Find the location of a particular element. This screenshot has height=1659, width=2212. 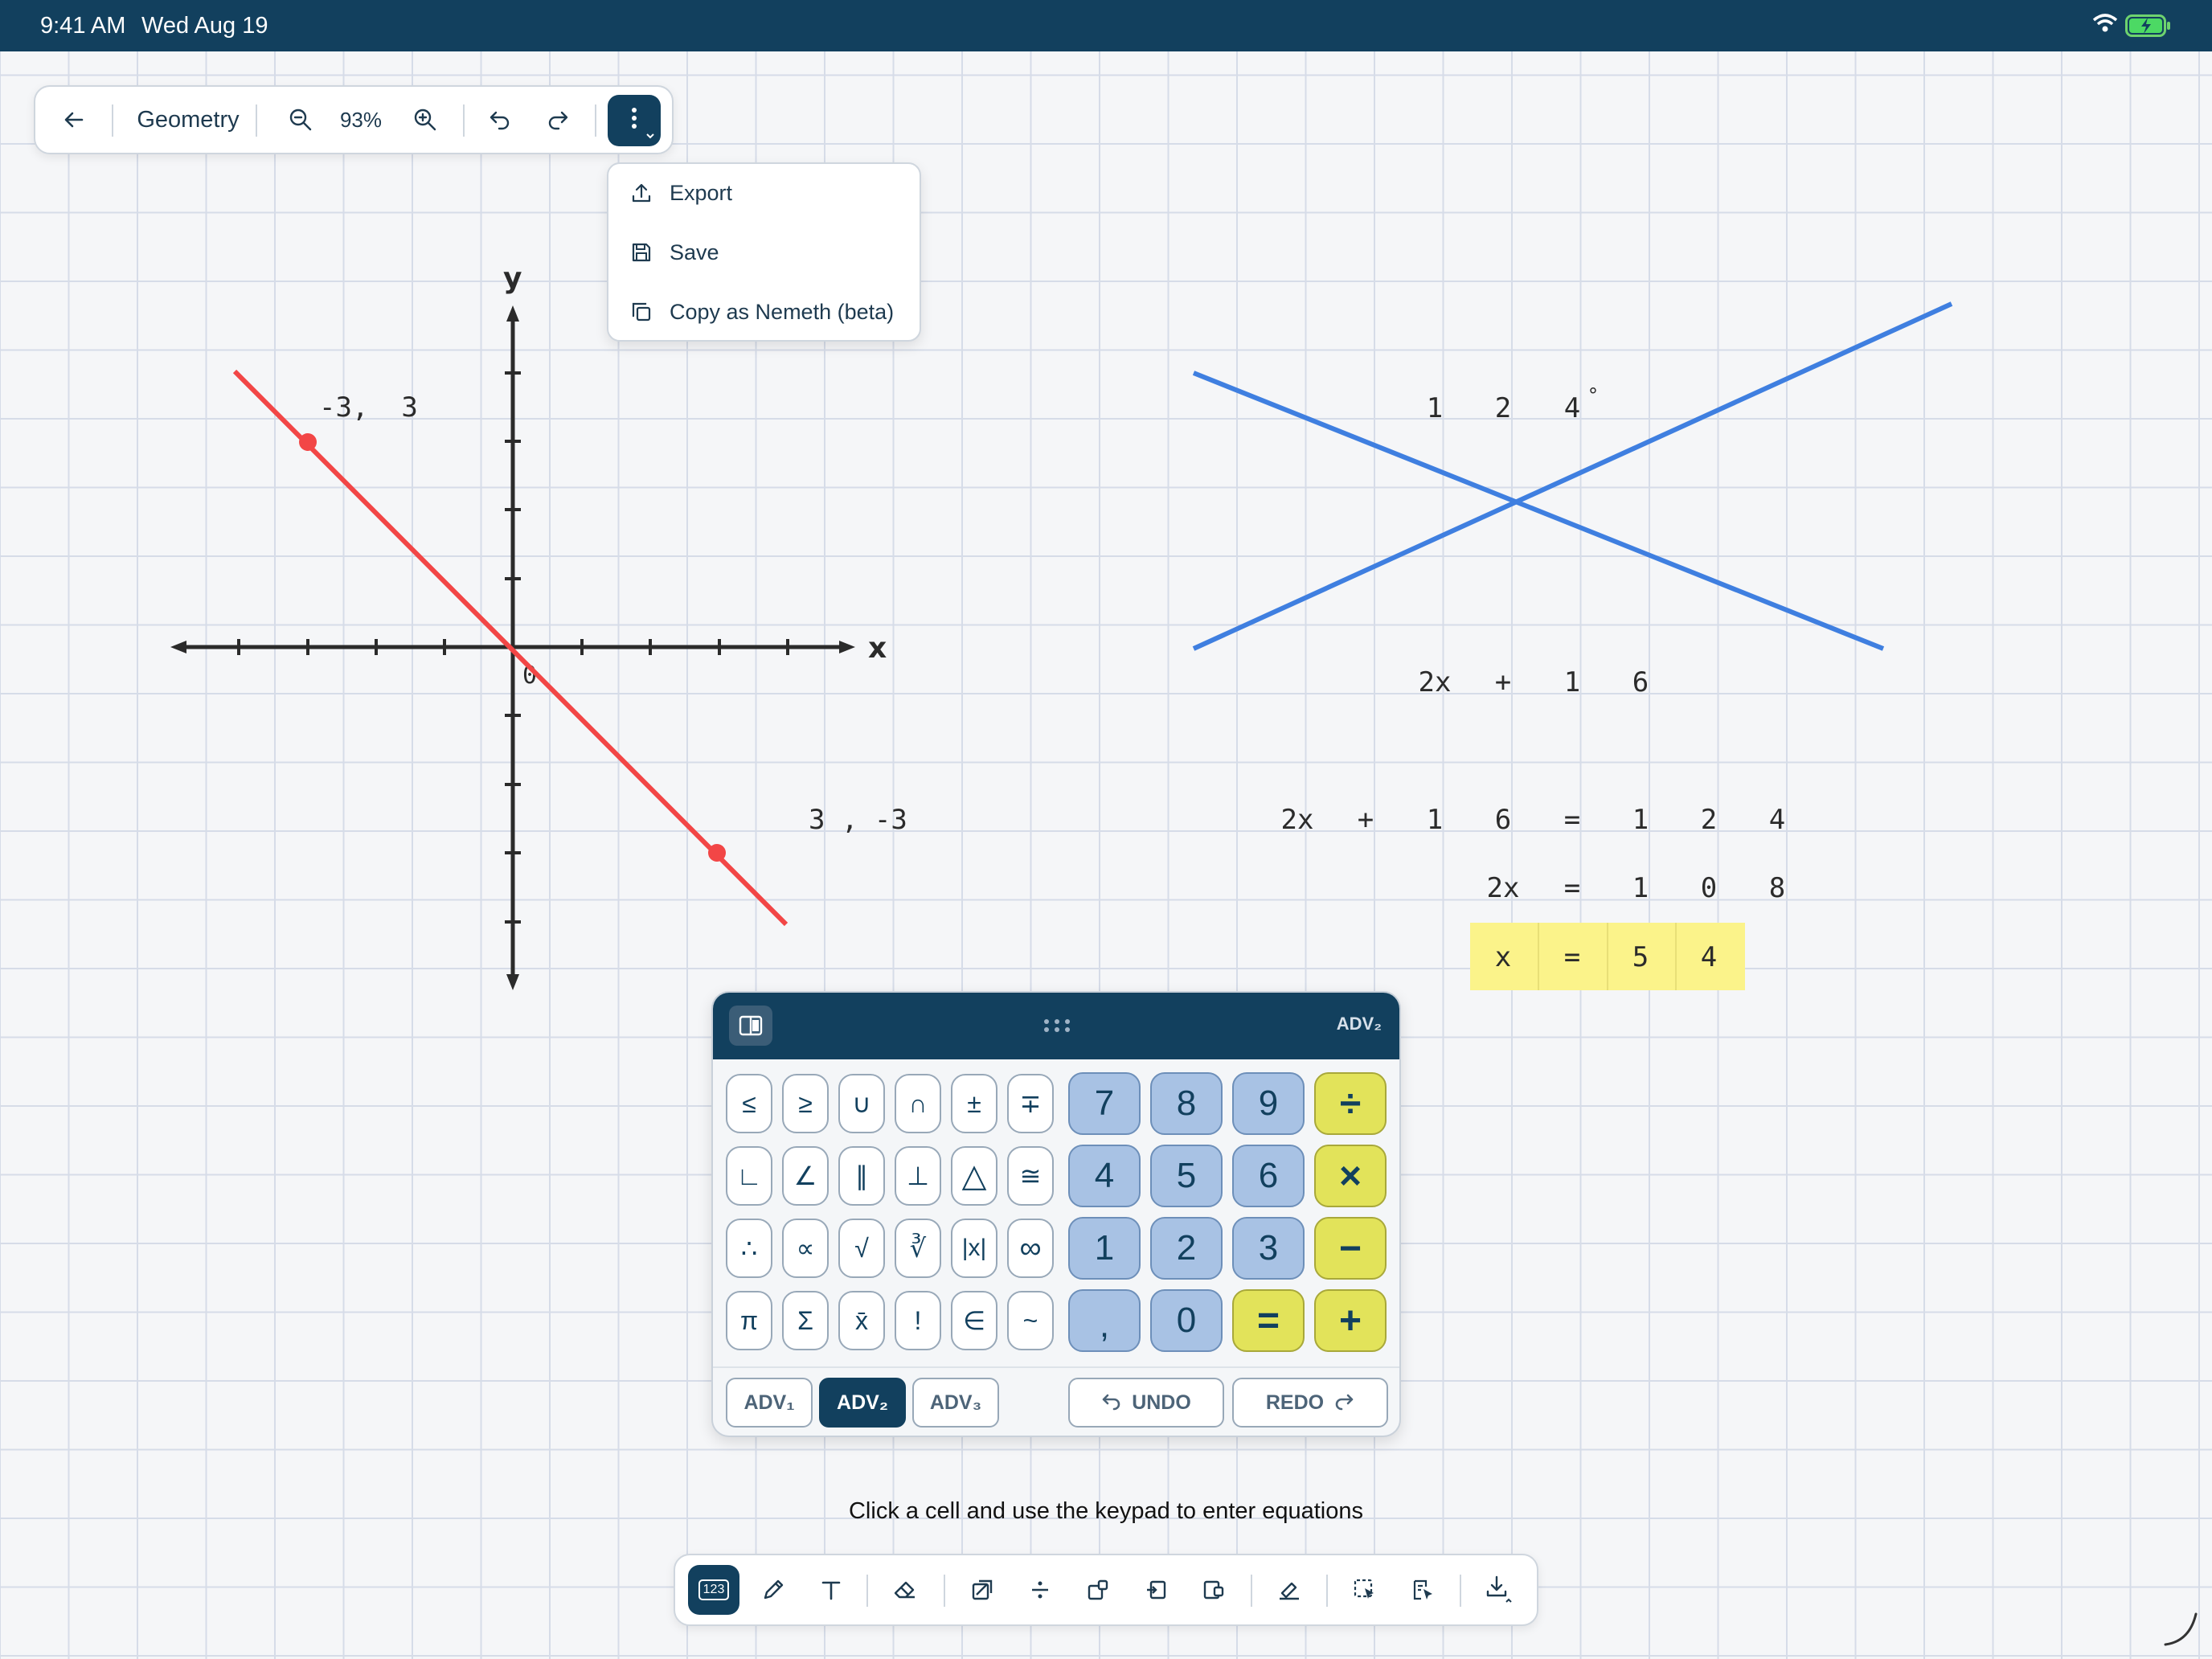

intersecting-lines-figure: 1 2 4 ° is located at coordinates (1572, 476).